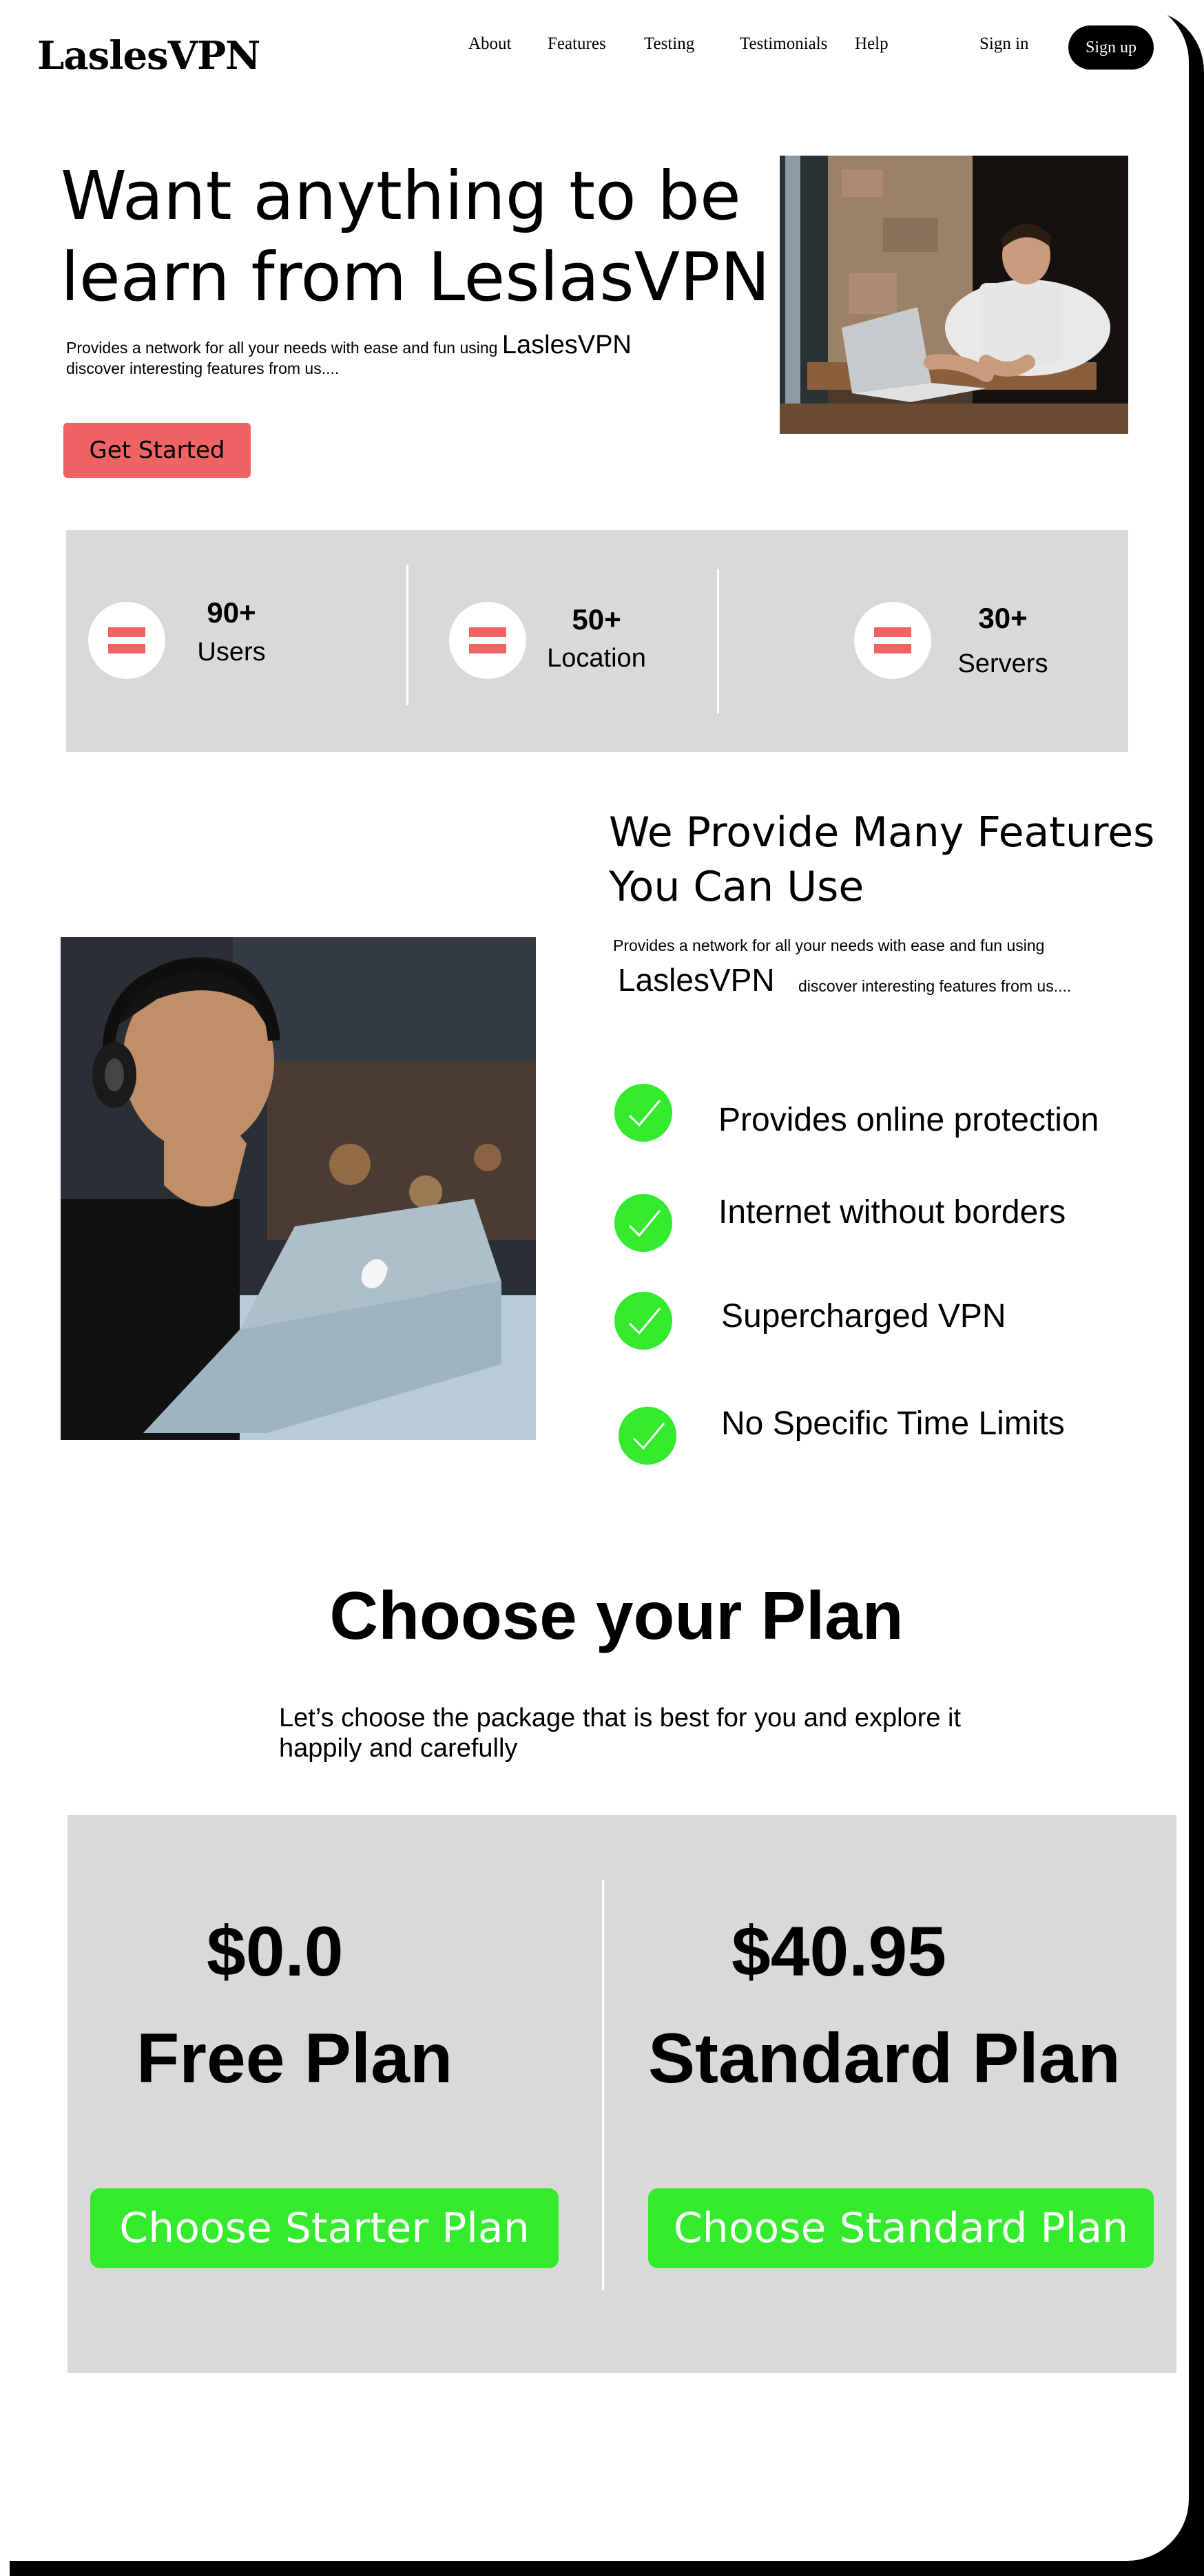 This screenshot has width=1204, height=2576. Describe the element at coordinates (603, 2085) in the screenshot. I see `plans-divider` at that location.